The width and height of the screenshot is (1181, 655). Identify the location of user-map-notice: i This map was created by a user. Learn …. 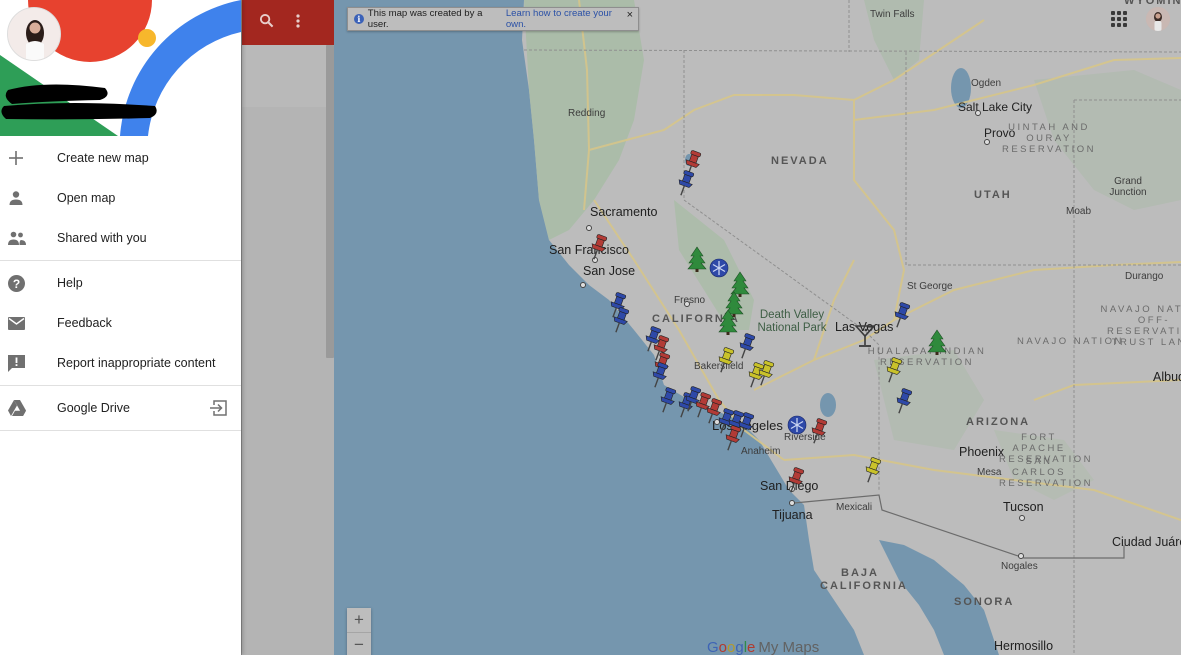
(493, 19).